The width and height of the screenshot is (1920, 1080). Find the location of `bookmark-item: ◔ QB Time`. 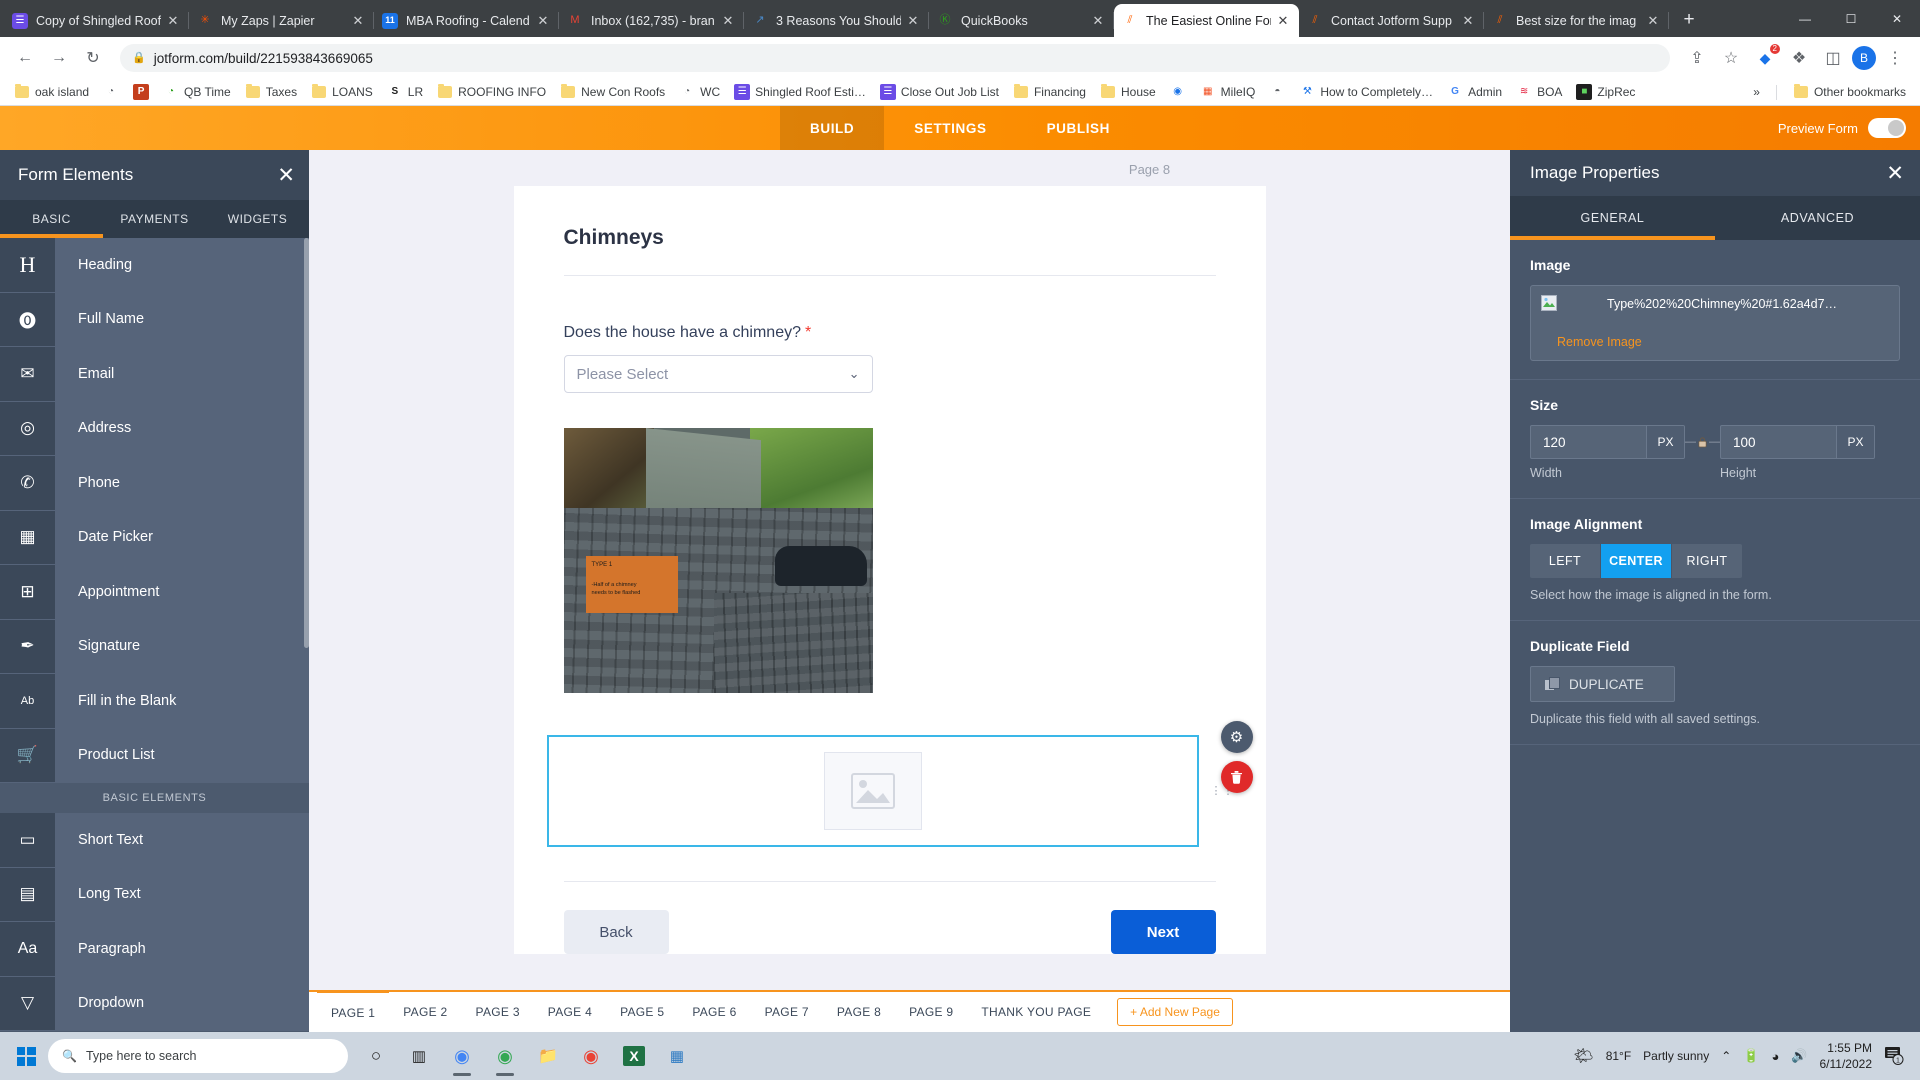

bookmark-item: ◔ QB Time is located at coordinates (197, 92).